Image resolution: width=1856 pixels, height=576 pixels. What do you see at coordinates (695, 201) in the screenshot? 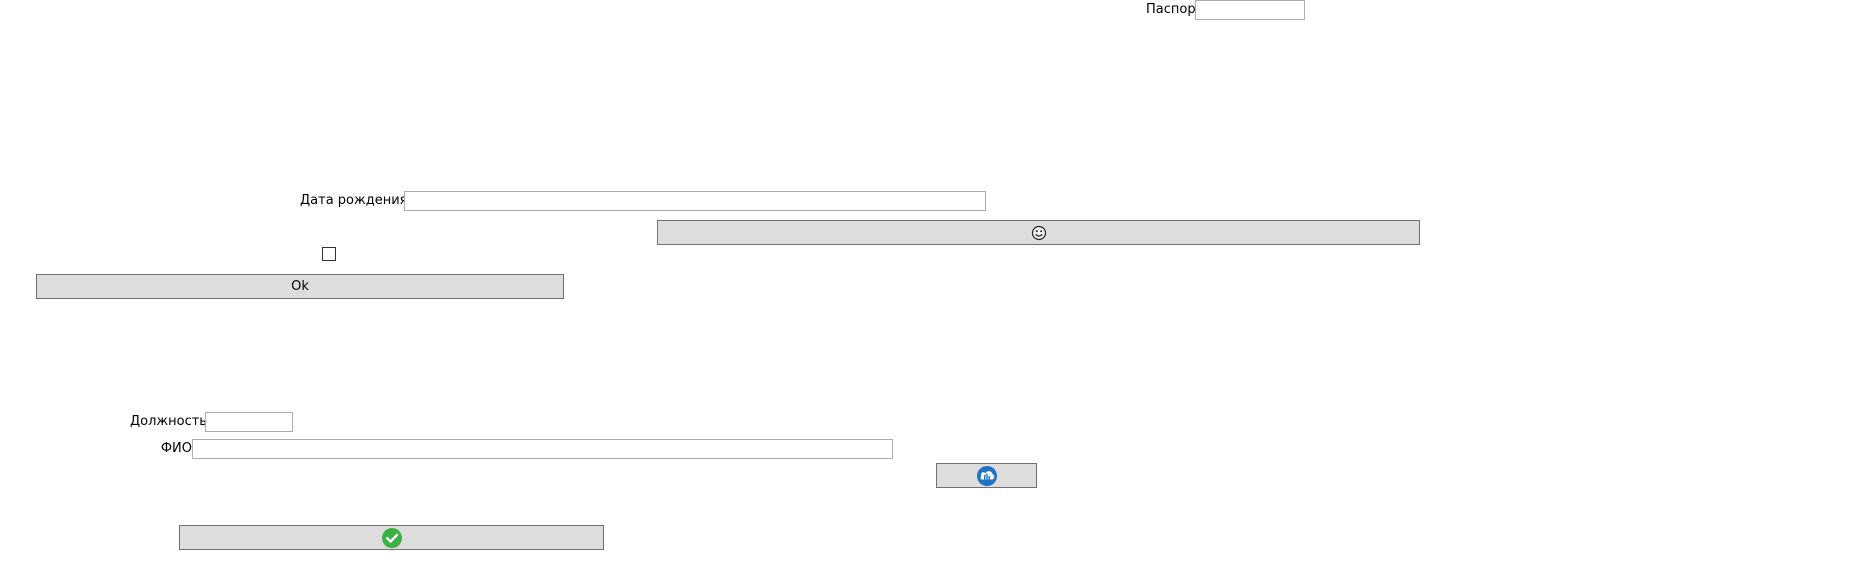
I see `birthdate-input` at bounding box center [695, 201].